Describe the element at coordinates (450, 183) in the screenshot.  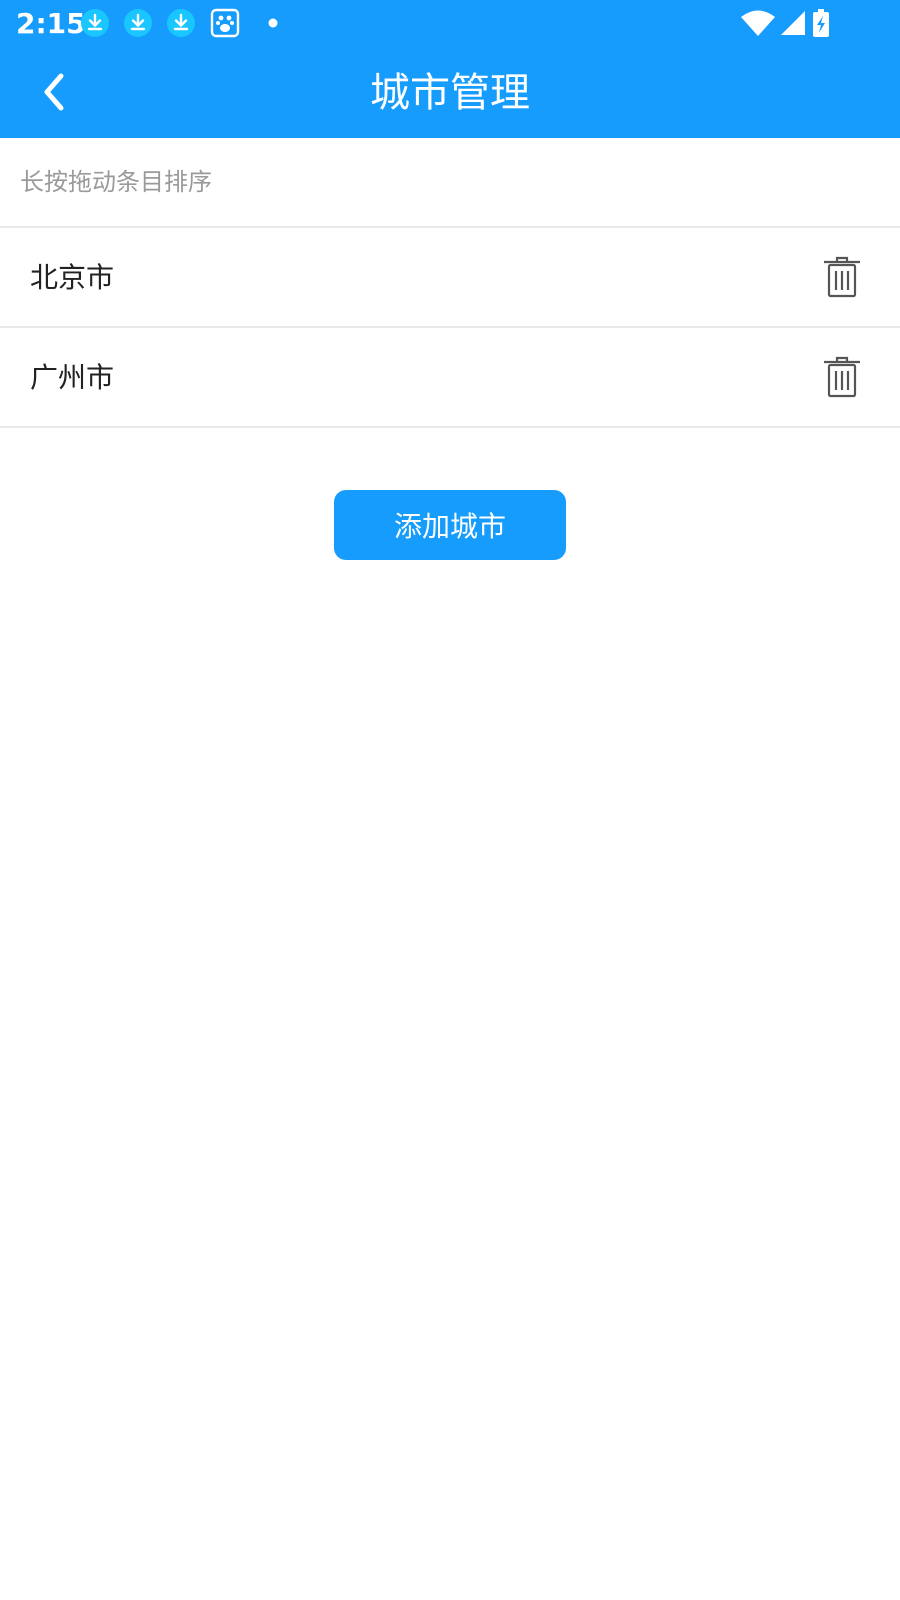
I see `sort-hint: 长按拖动条目排序` at that location.